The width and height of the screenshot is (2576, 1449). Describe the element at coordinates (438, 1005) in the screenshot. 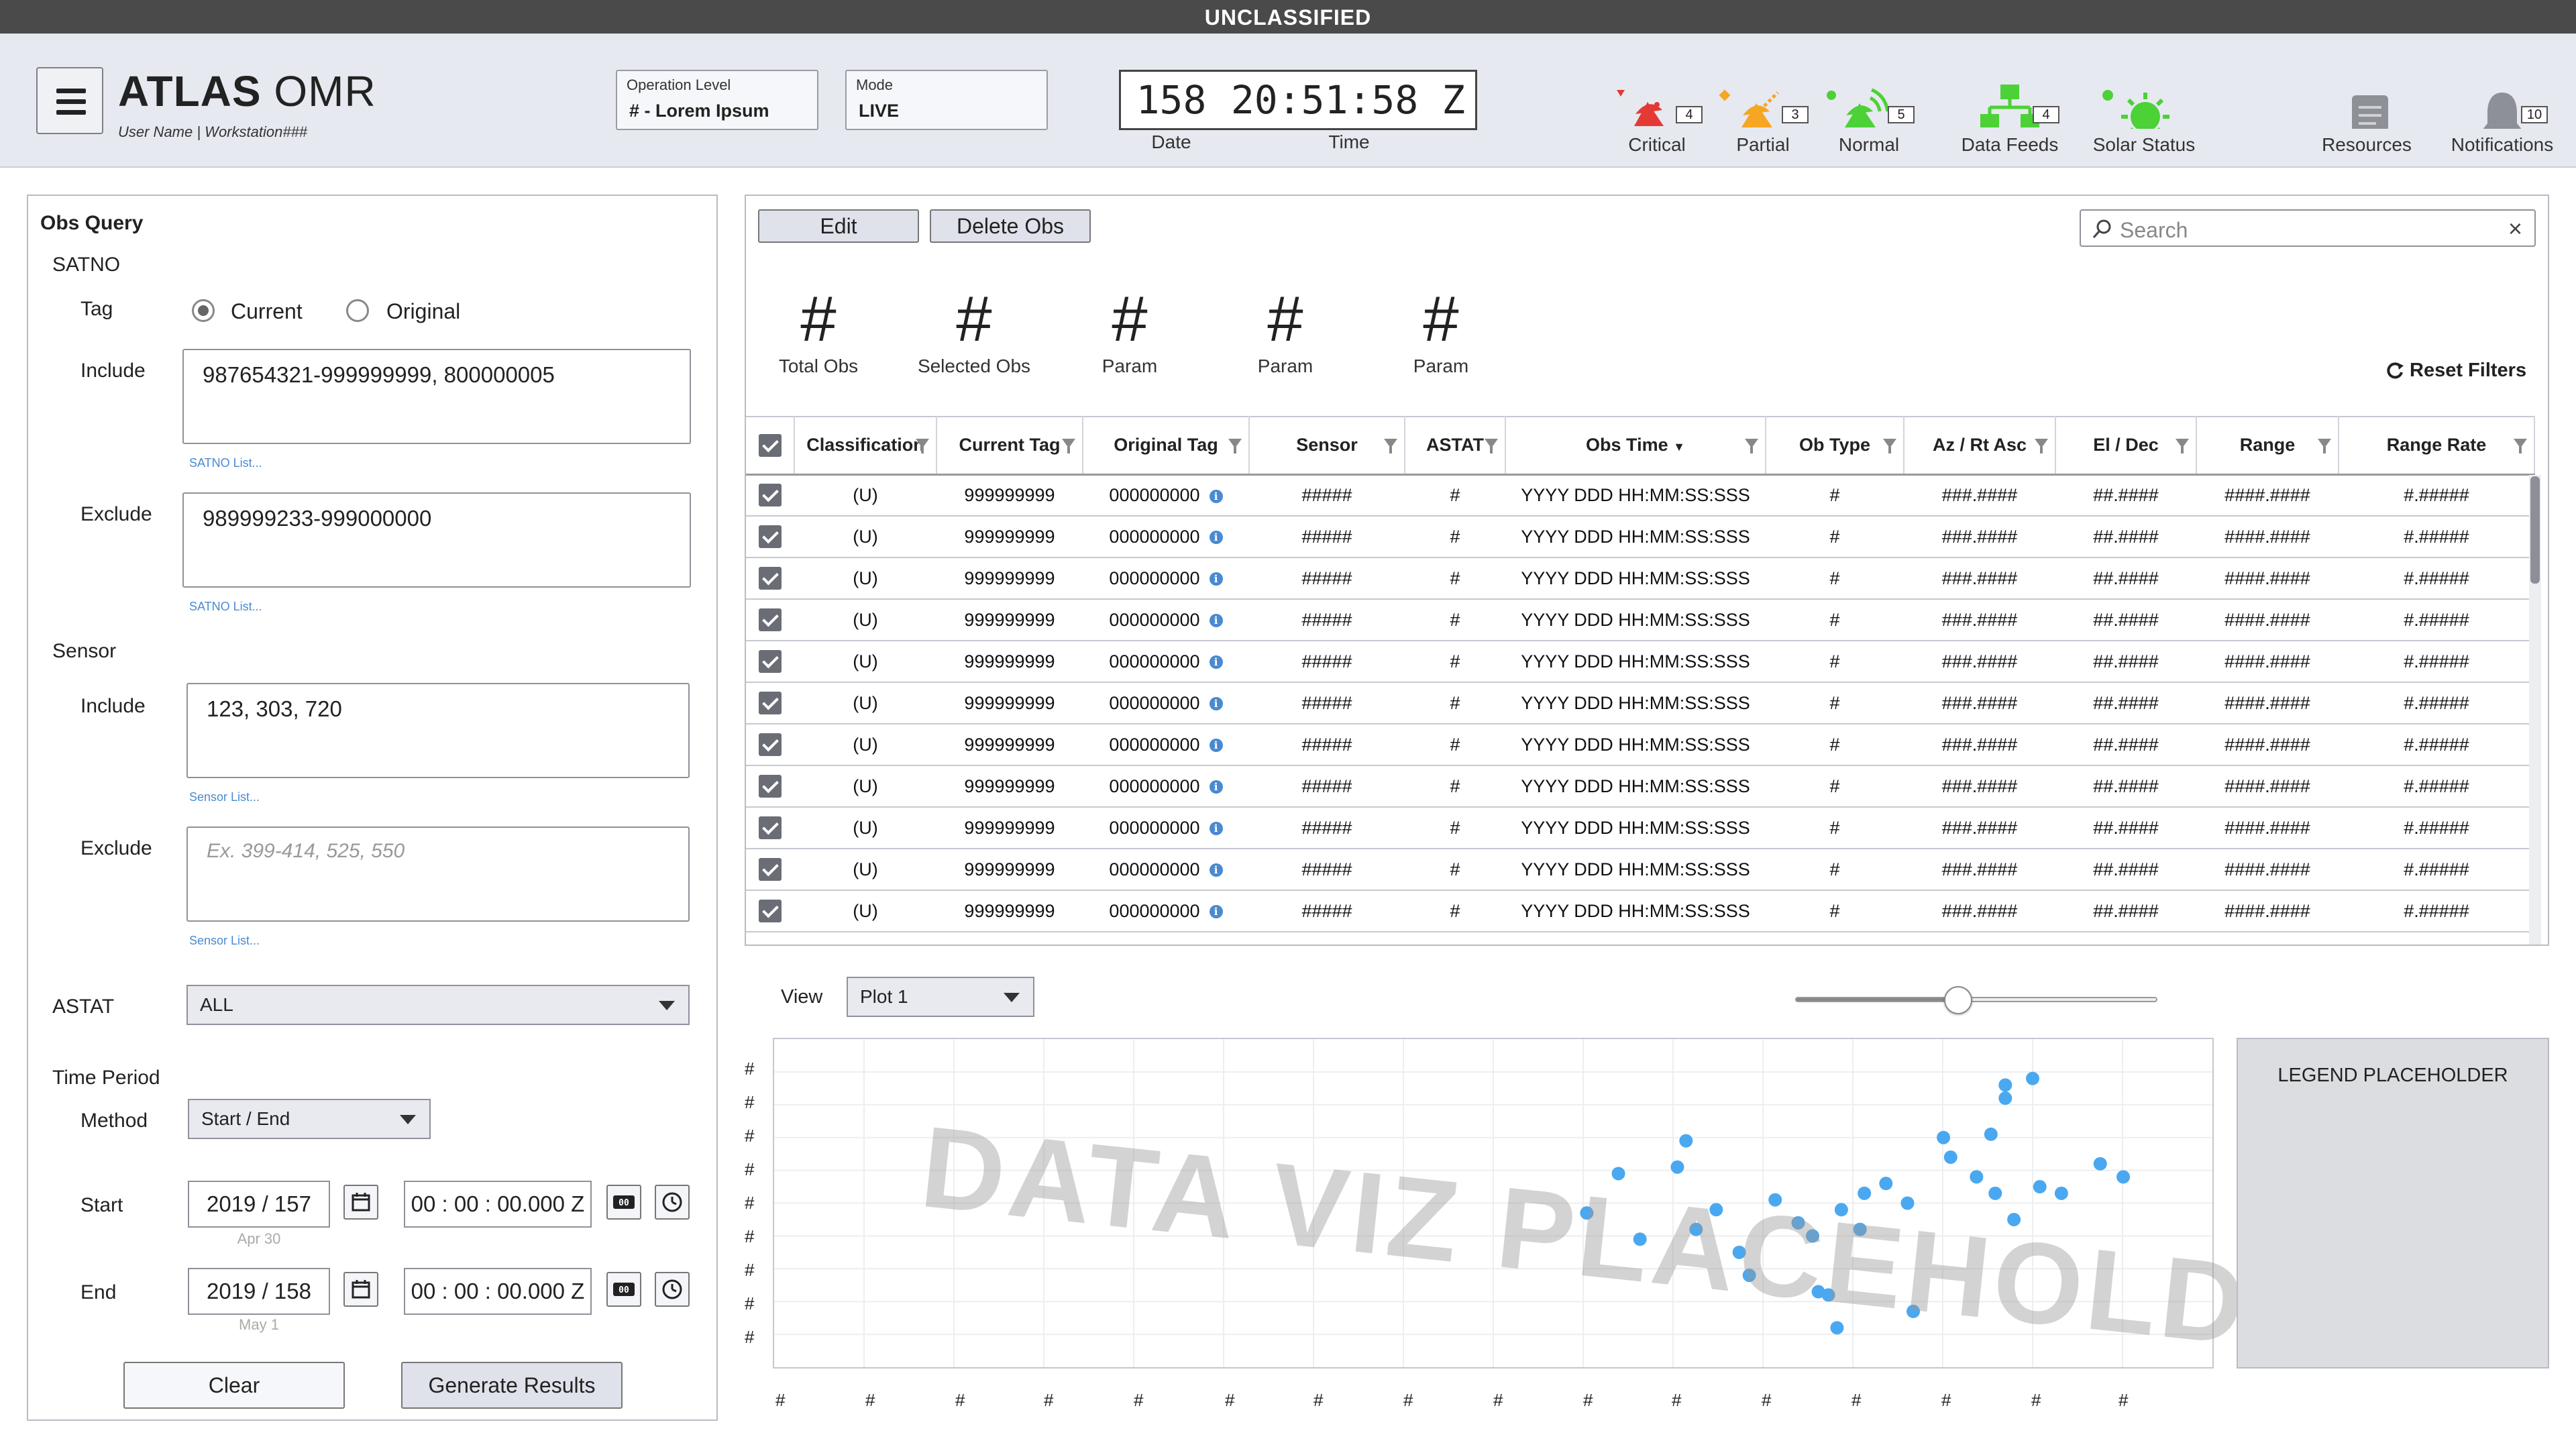

I see `astat-select: ALL` at that location.